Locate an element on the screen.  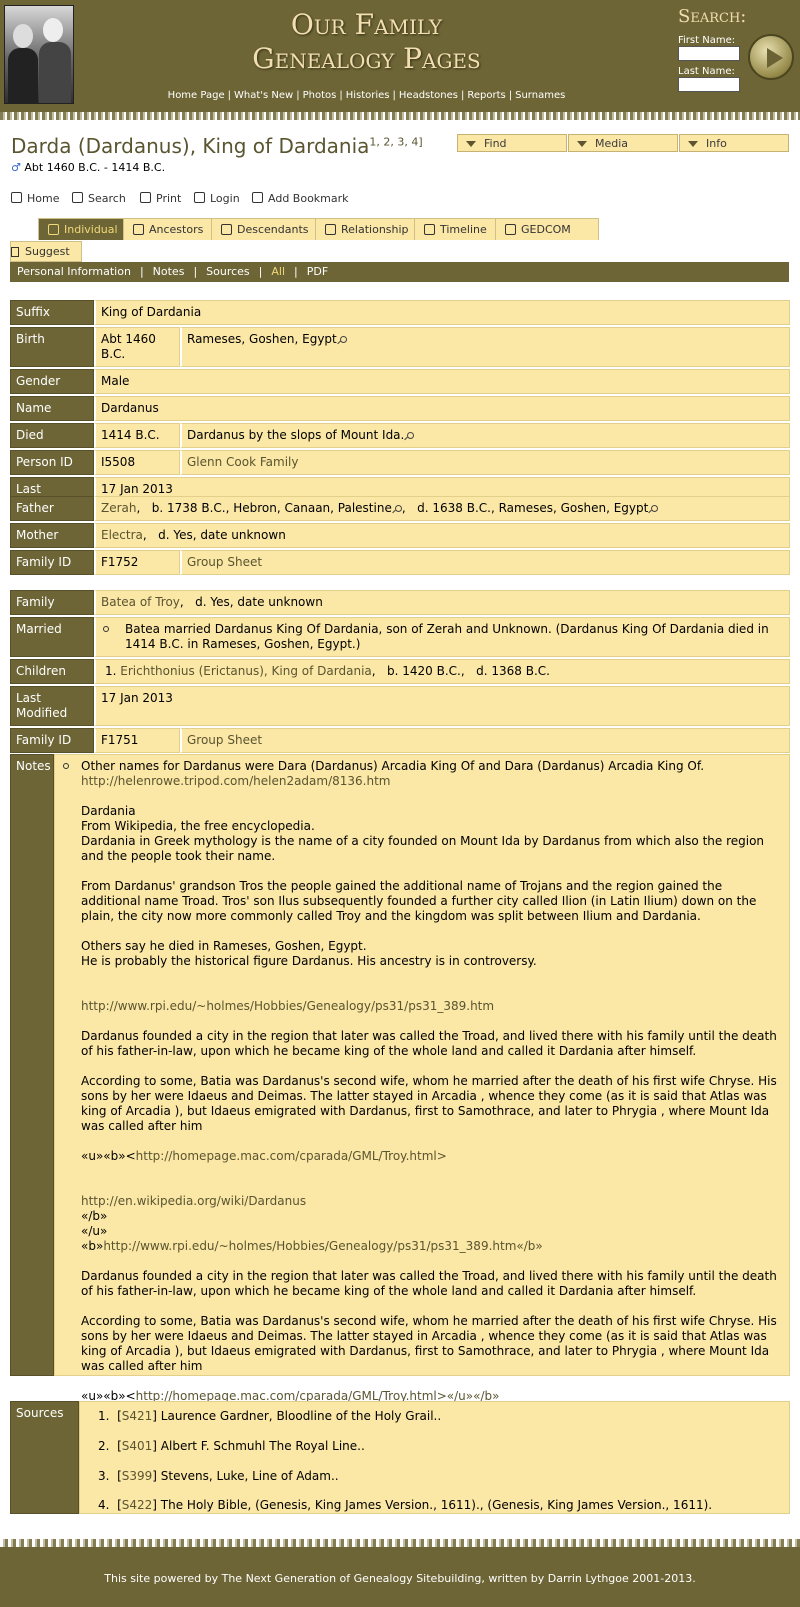
gender-row: Gender Male is located at coordinates (400, 381).